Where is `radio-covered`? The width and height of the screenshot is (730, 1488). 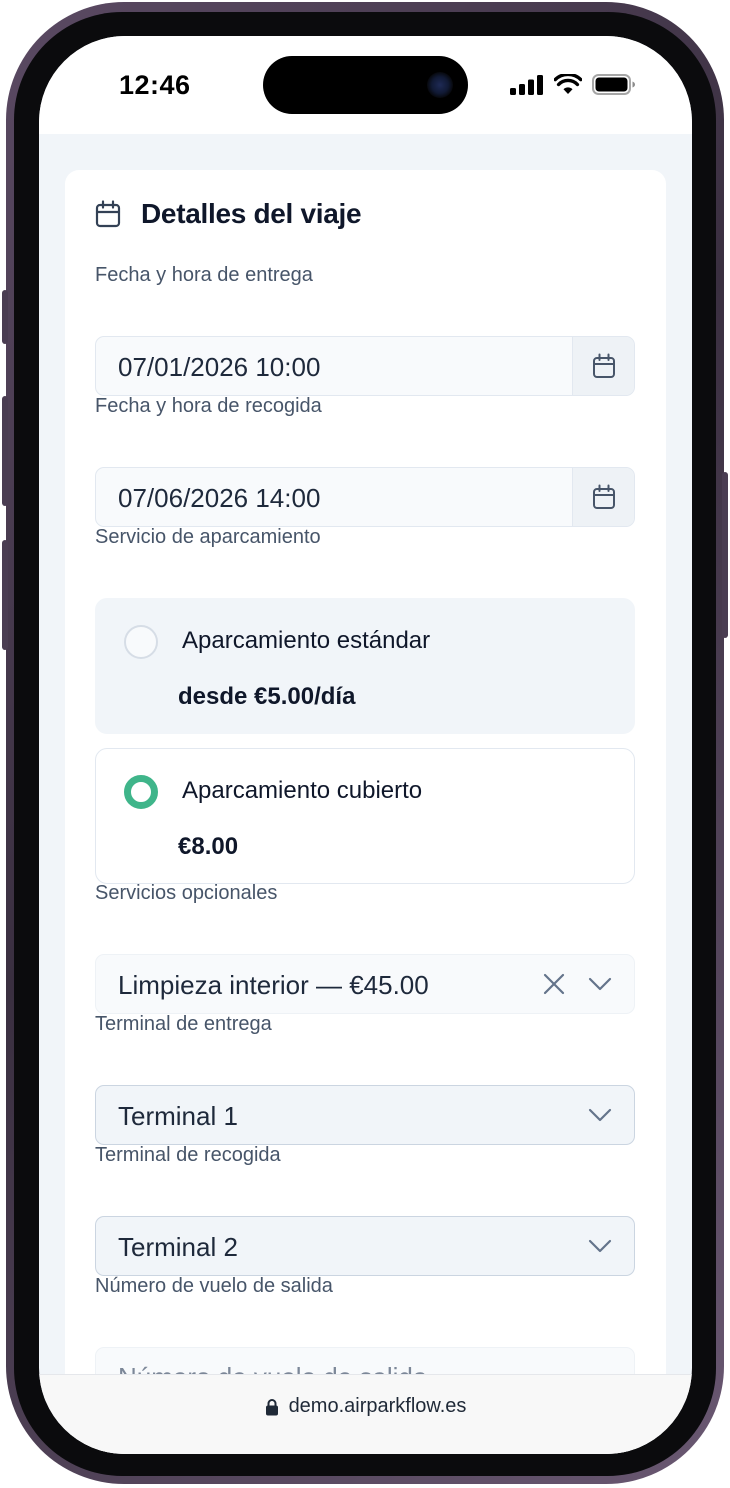
radio-covered is located at coordinates (141, 792).